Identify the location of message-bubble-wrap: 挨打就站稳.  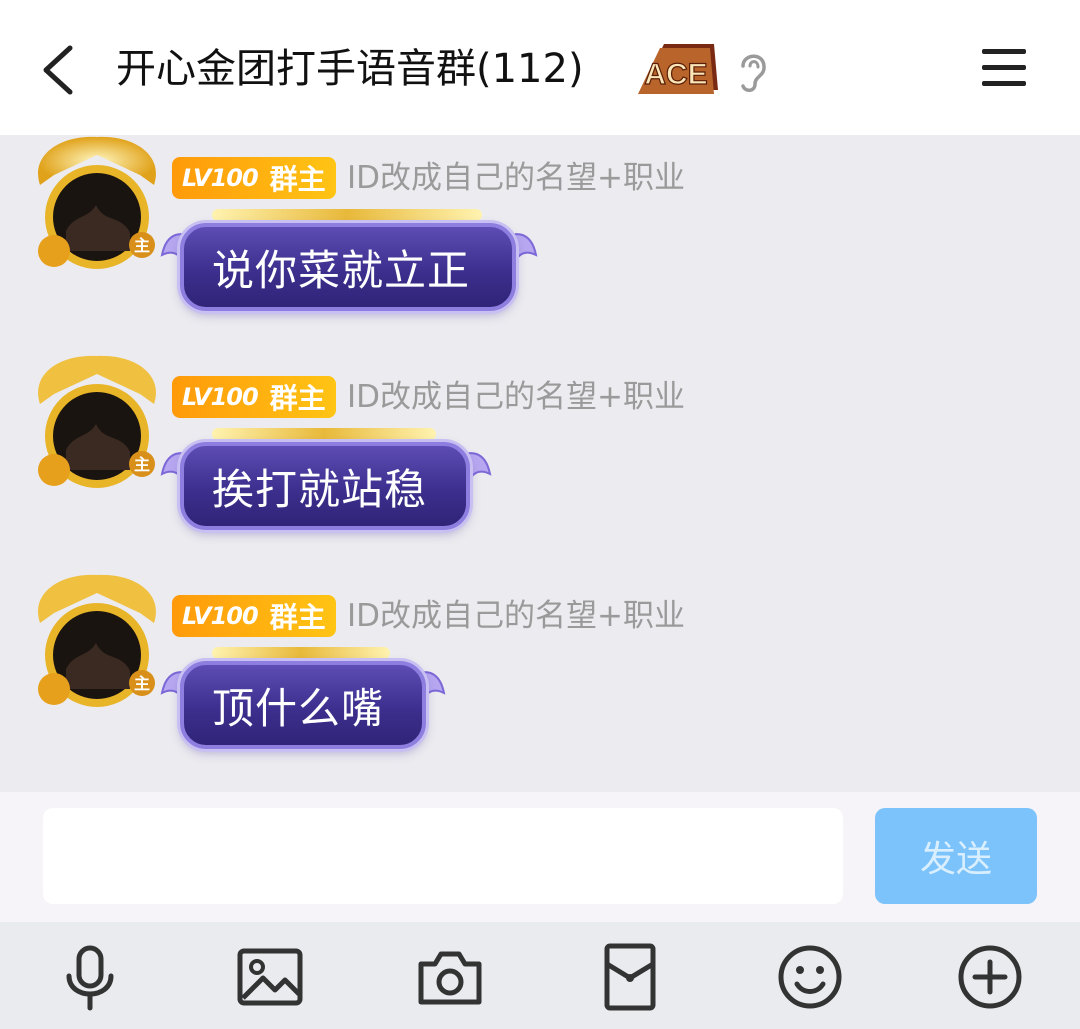
(326, 479).